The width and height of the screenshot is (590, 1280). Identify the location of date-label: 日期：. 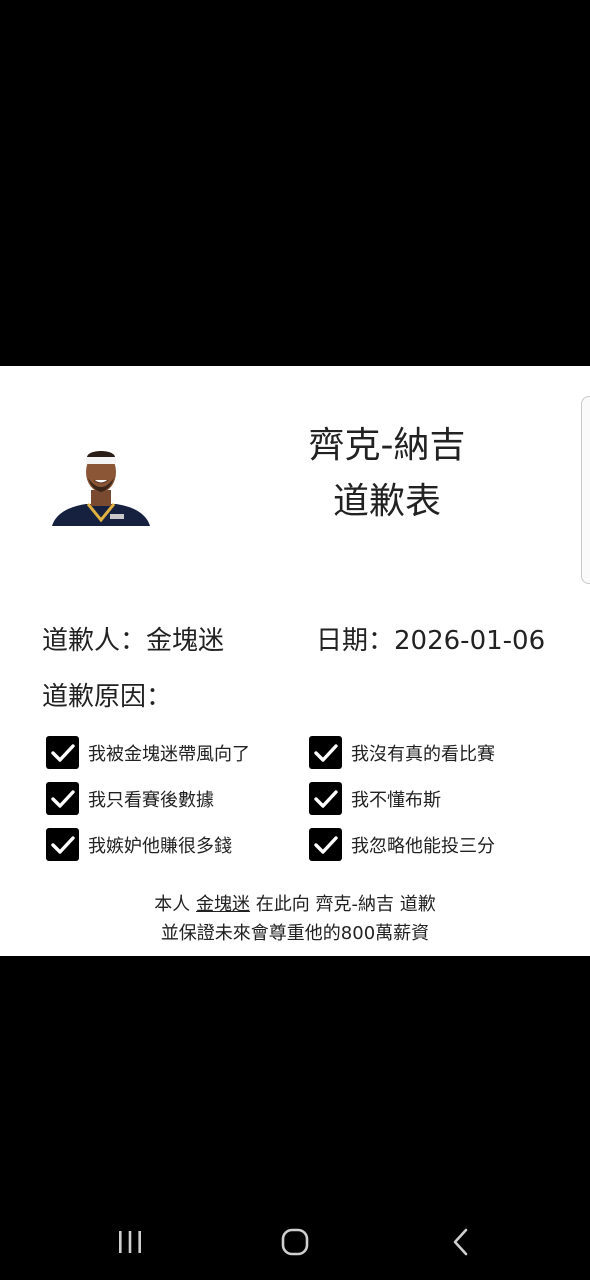
(355, 641).